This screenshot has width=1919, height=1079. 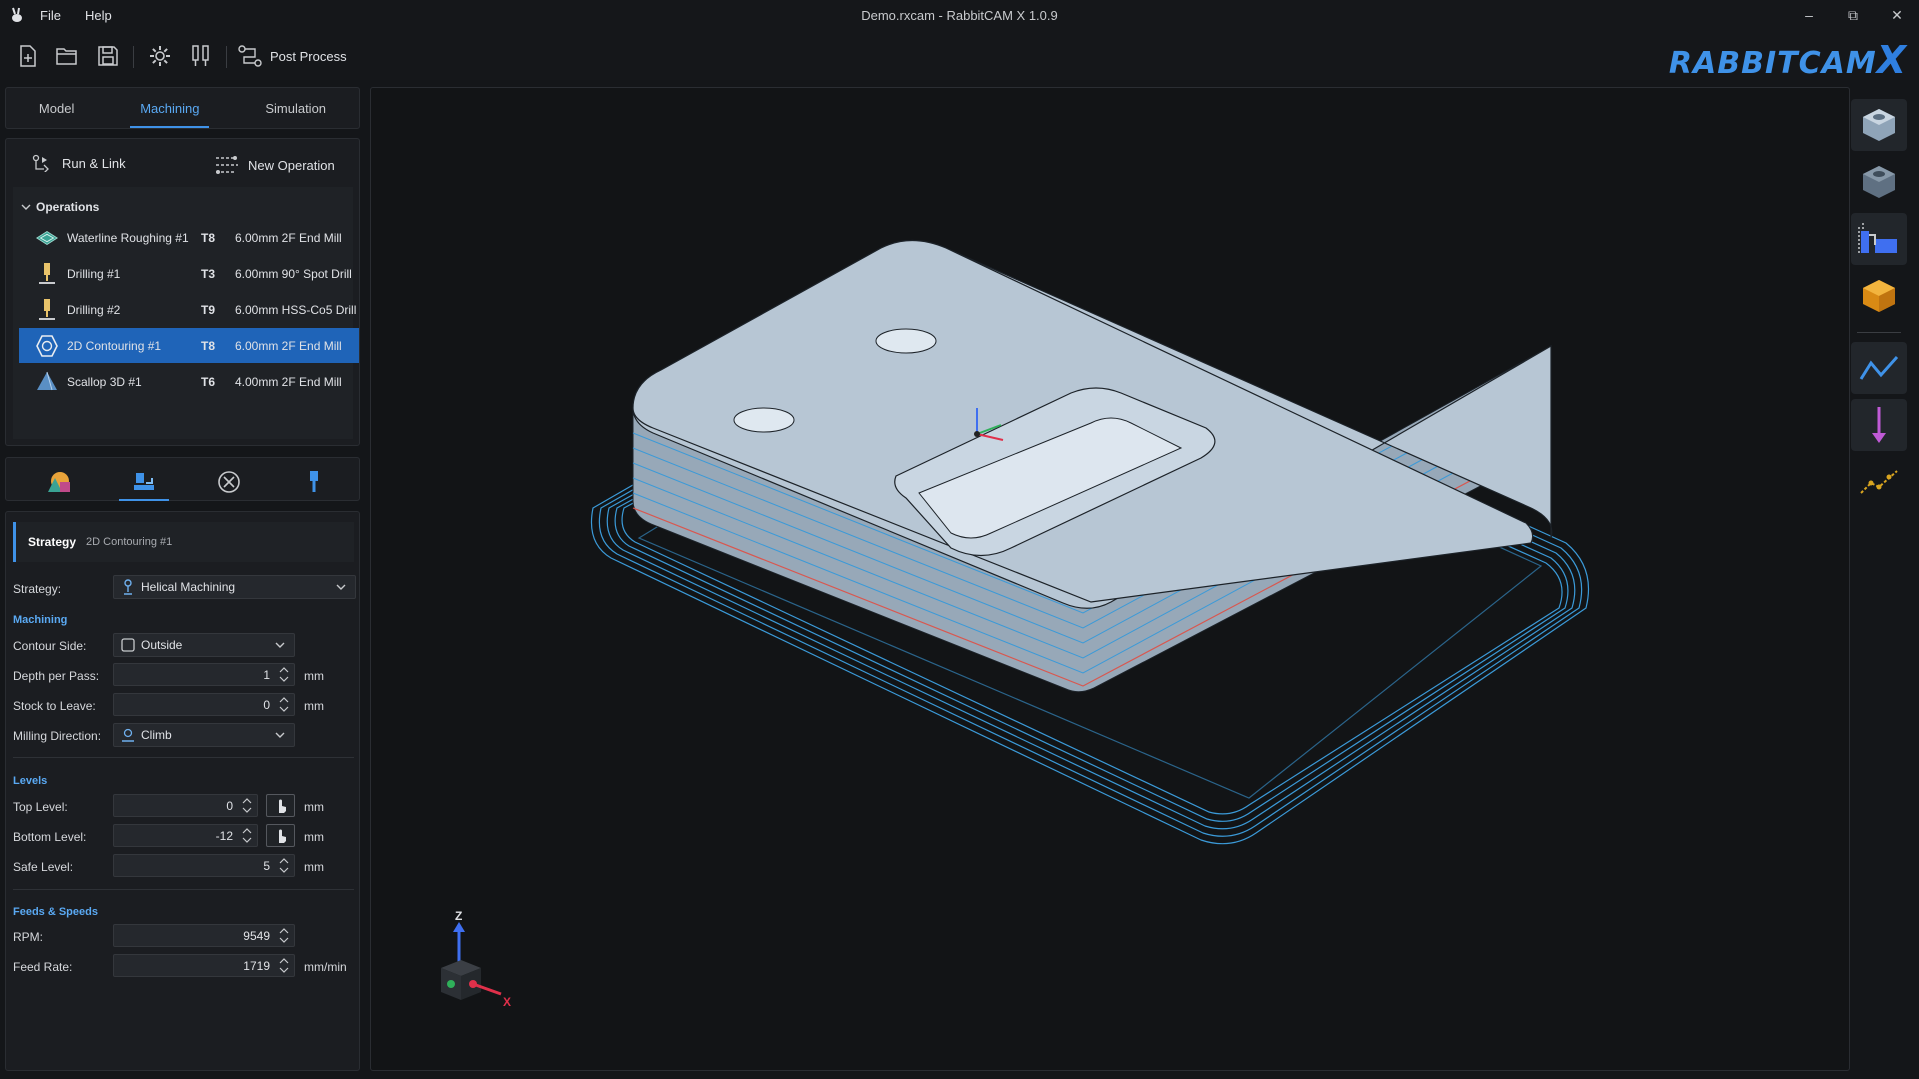 I want to click on strategy-label: Strategy:, so click(x=37, y=589).